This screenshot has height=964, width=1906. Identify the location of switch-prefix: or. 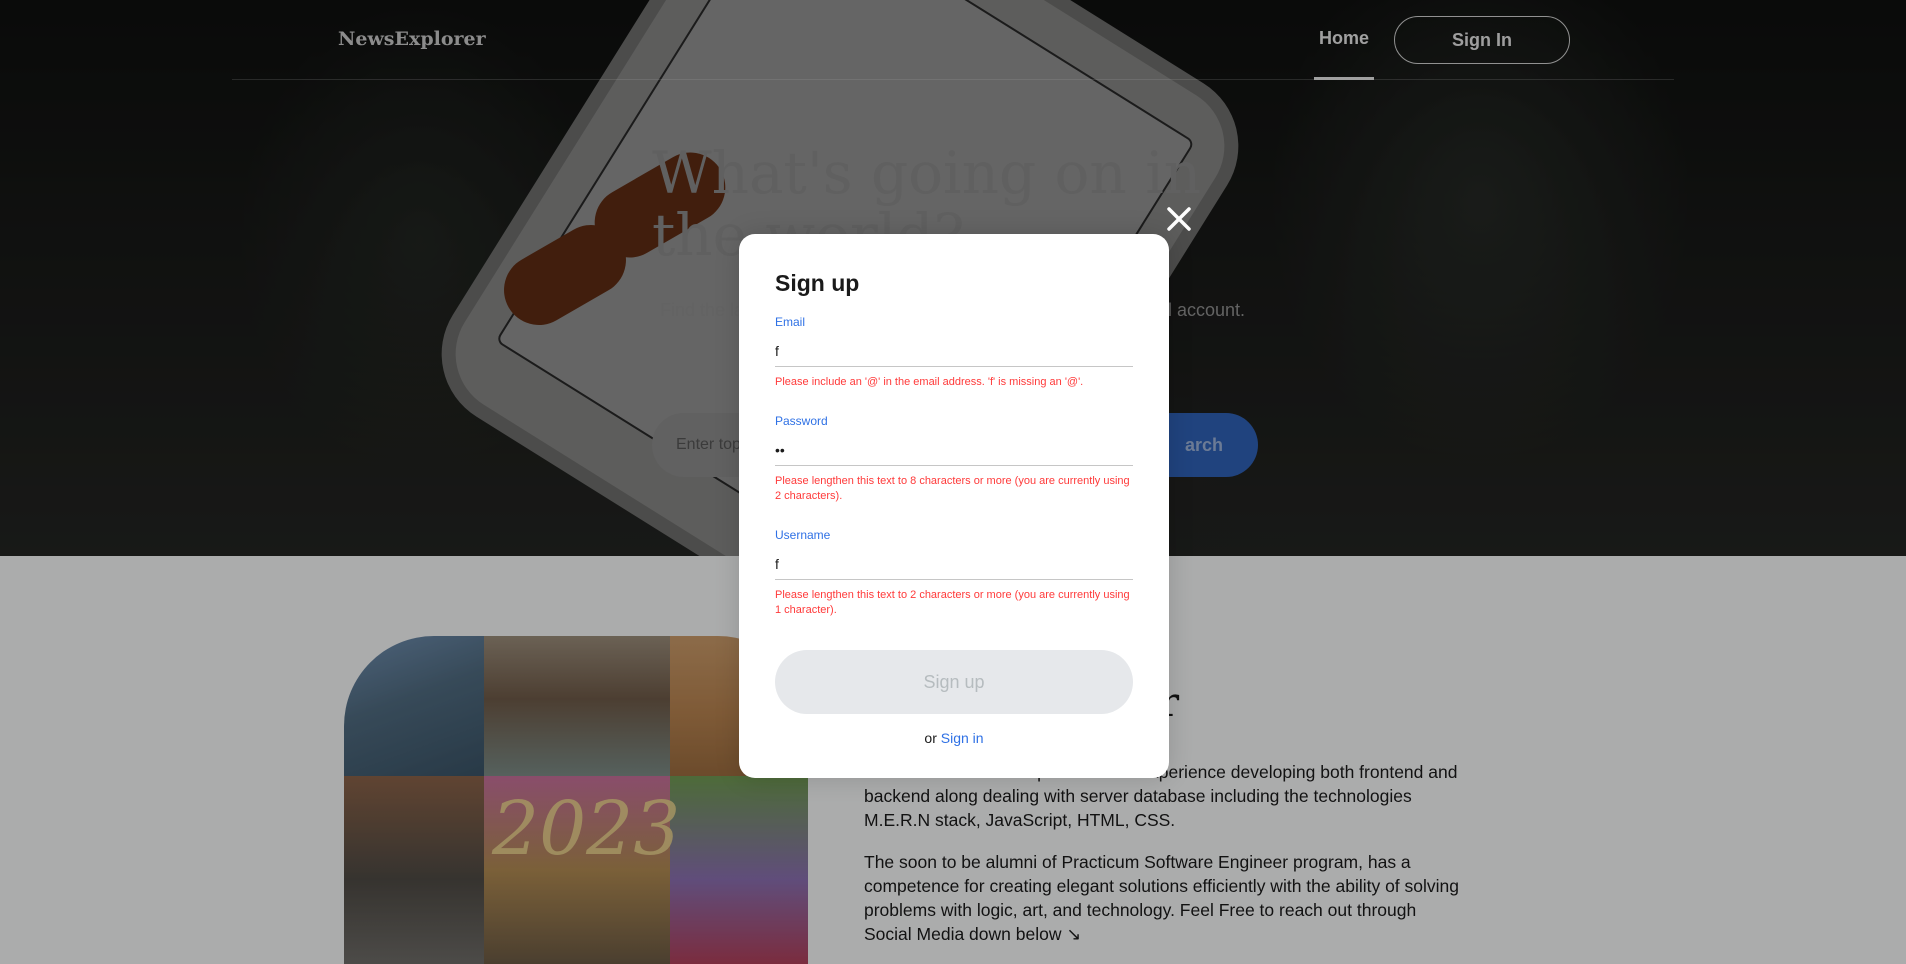
(932, 738).